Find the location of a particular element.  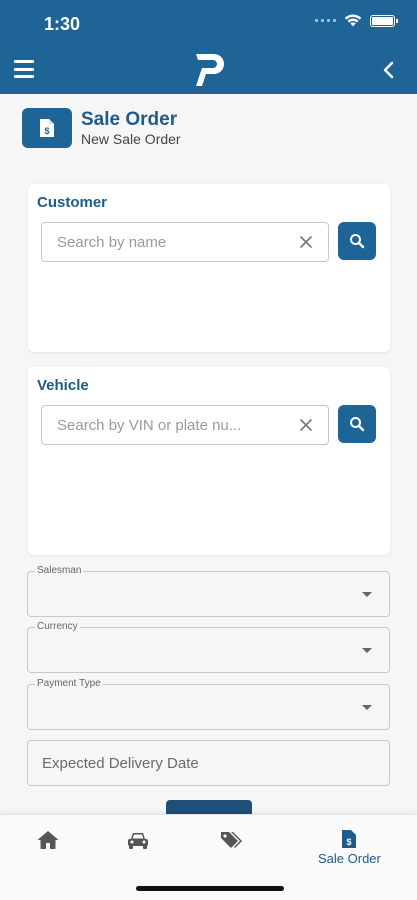

salesman-select: Salesman is located at coordinates (208, 591).